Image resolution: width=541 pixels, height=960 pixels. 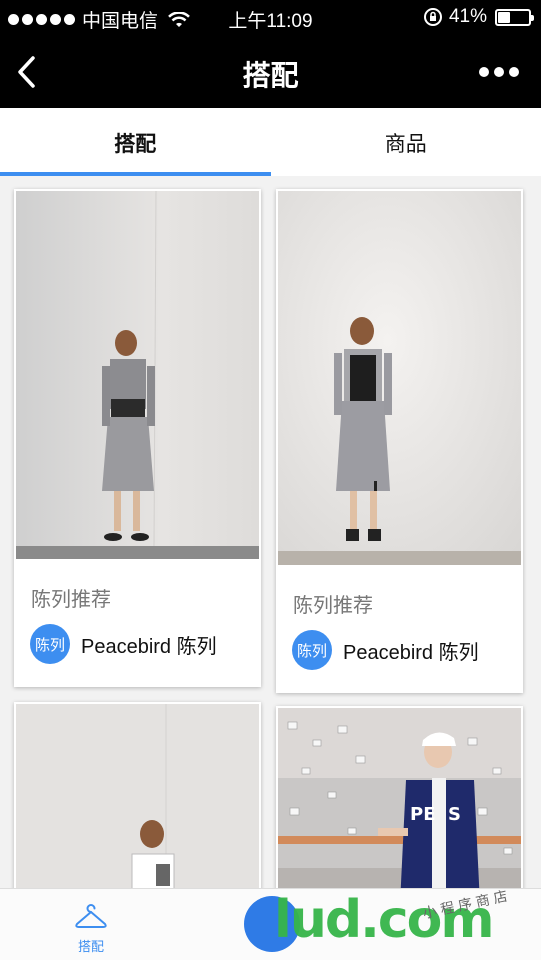 I want to click on page-title: 搭配, so click(x=270, y=75).